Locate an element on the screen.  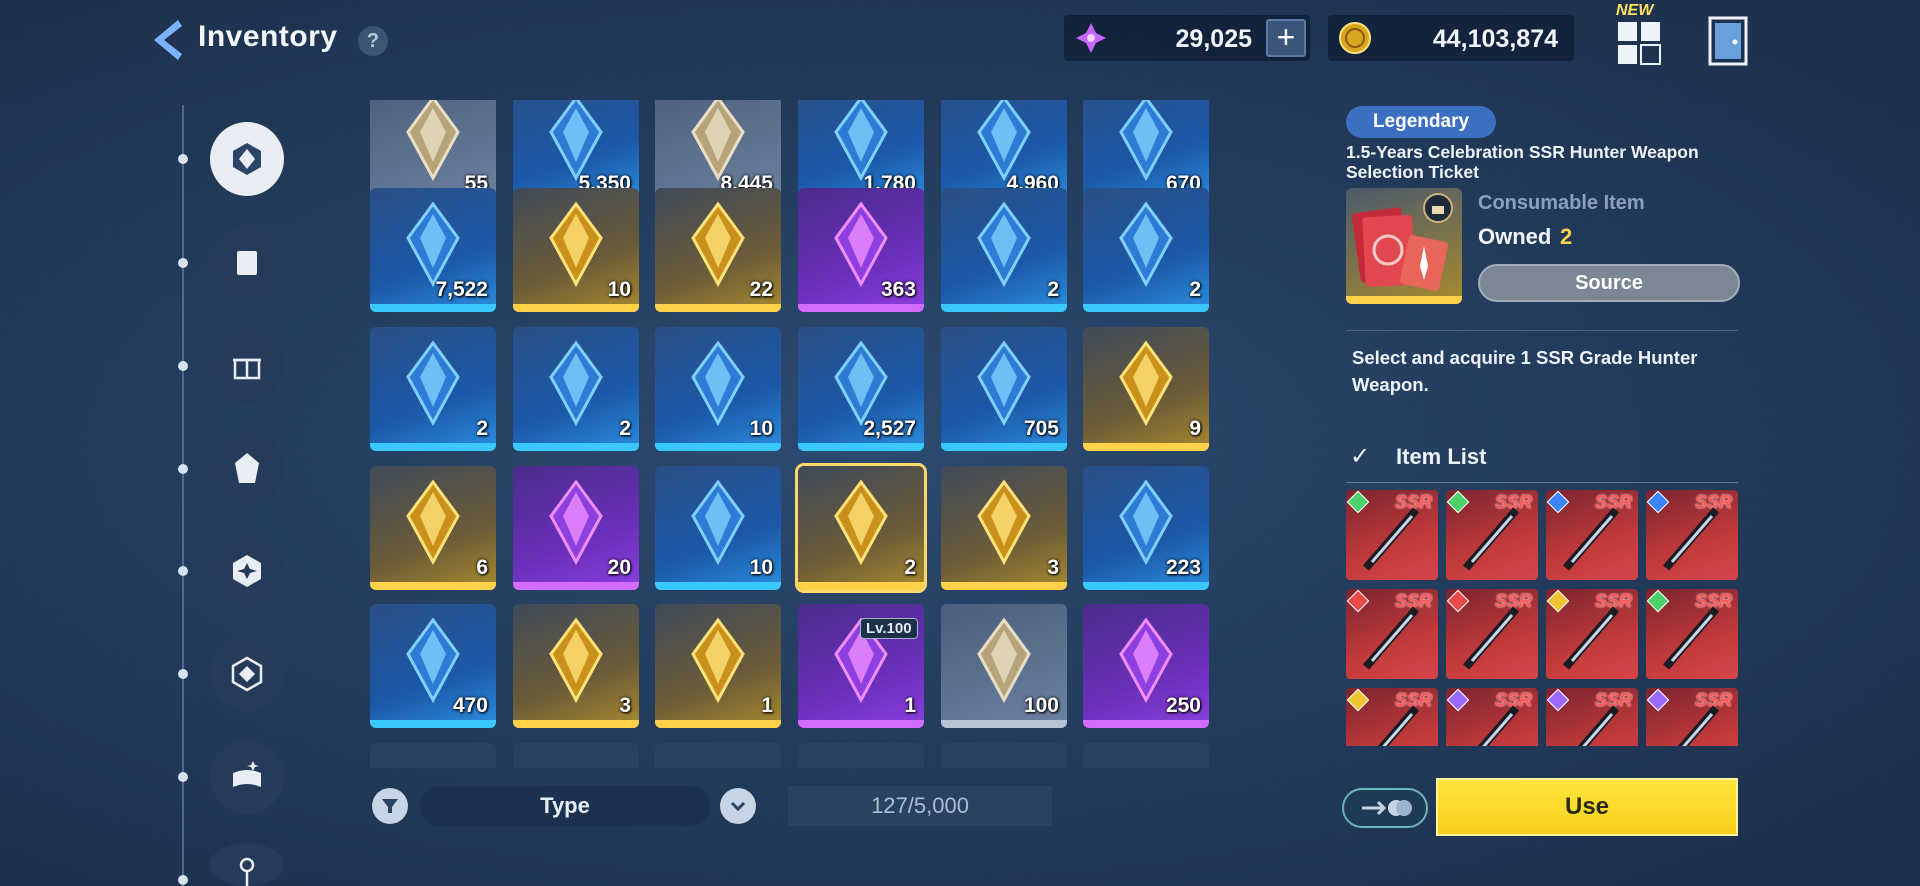
pink-capsule-icon is located at coordinates (861, 383).